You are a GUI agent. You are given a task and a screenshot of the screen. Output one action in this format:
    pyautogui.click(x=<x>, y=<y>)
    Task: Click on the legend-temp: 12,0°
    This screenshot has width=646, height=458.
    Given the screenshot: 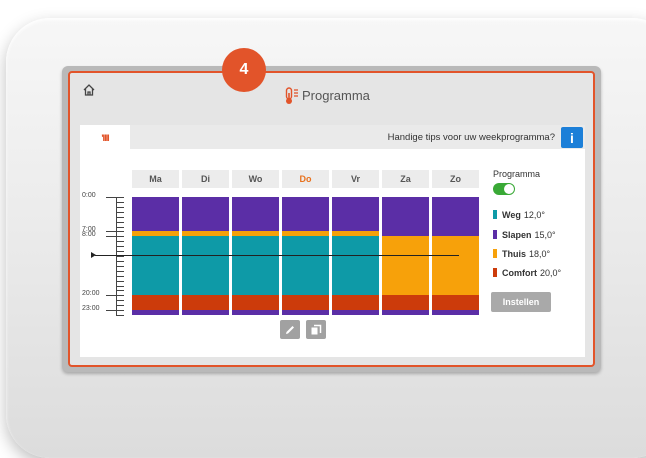 What is the action you would take?
    pyautogui.click(x=534, y=215)
    